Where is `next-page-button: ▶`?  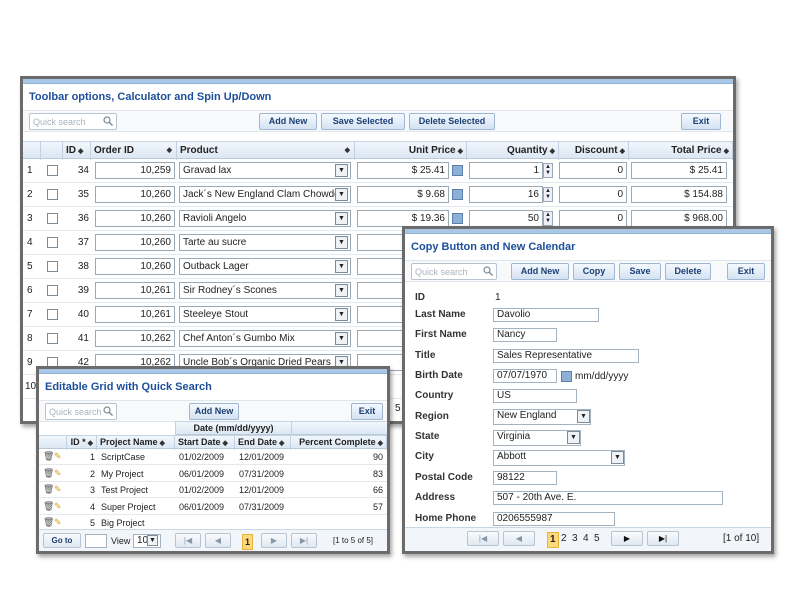
next-page-button: ▶ is located at coordinates (274, 540).